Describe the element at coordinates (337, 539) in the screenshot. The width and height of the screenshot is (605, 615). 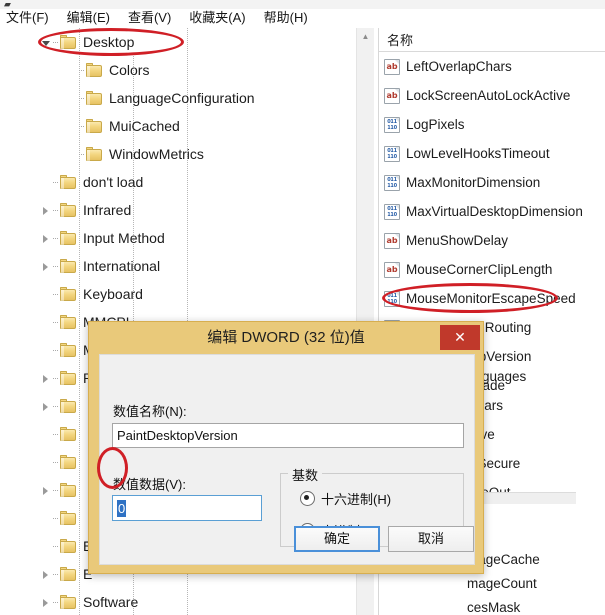
I see `ok-button: 确定` at that location.